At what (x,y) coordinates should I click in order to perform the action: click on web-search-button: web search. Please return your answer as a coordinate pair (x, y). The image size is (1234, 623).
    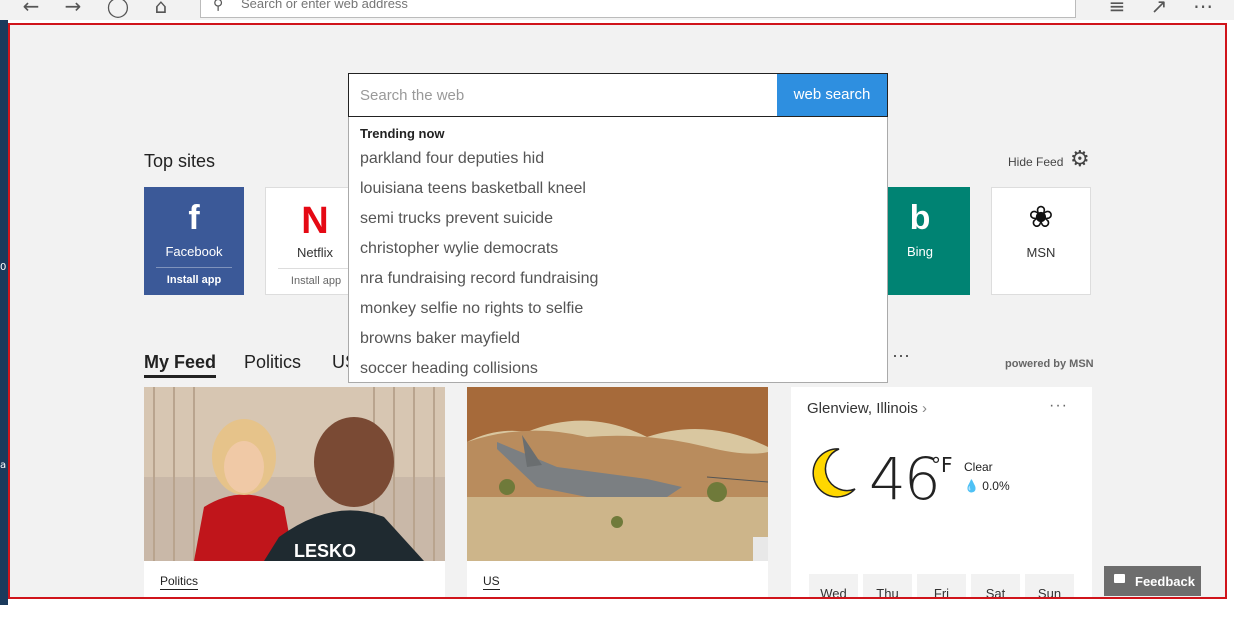
    Looking at the image, I should click on (832, 95).